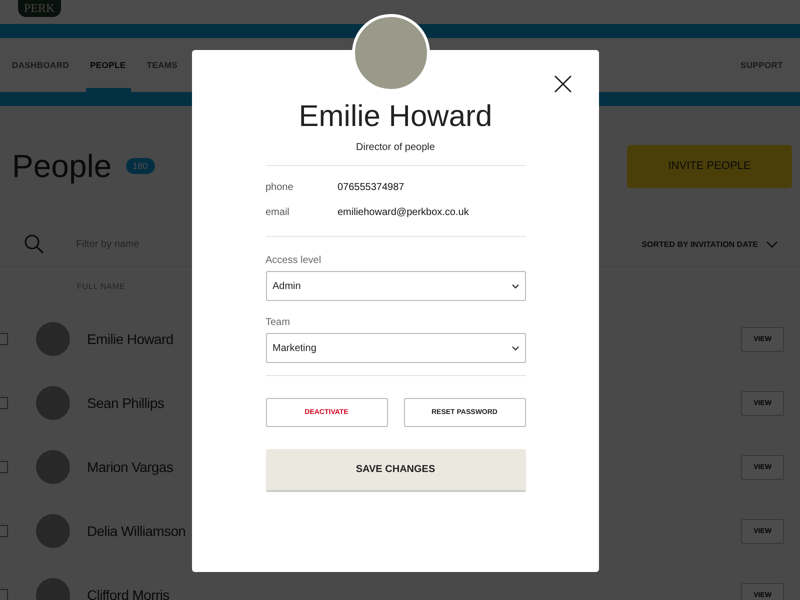 The image size is (800, 600). I want to click on detail-value: 076555374987, so click(371, 187).